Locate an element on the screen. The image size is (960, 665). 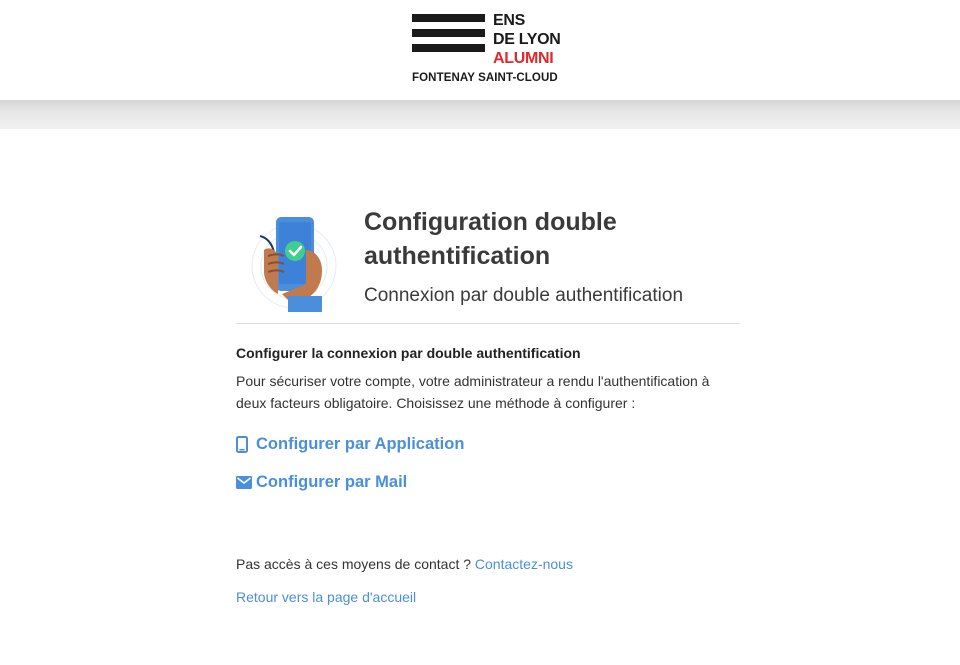
logo-line-alumni: ALUMNI is located at coordinates (523, 58).